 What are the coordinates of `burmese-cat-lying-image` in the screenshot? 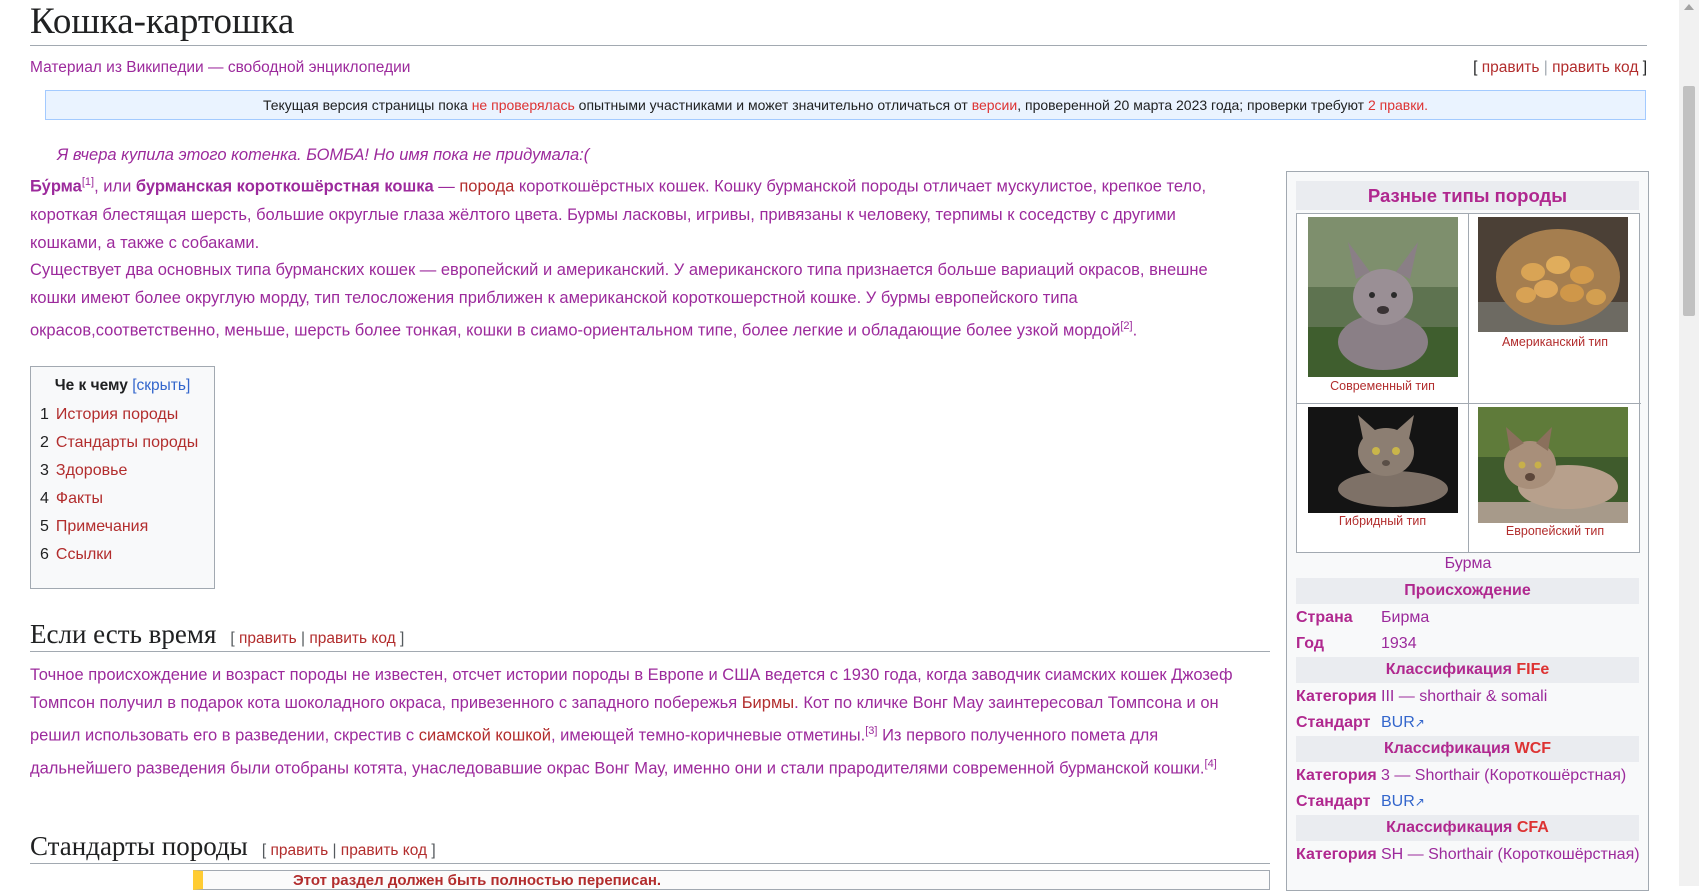 It's located at (1383, 460).